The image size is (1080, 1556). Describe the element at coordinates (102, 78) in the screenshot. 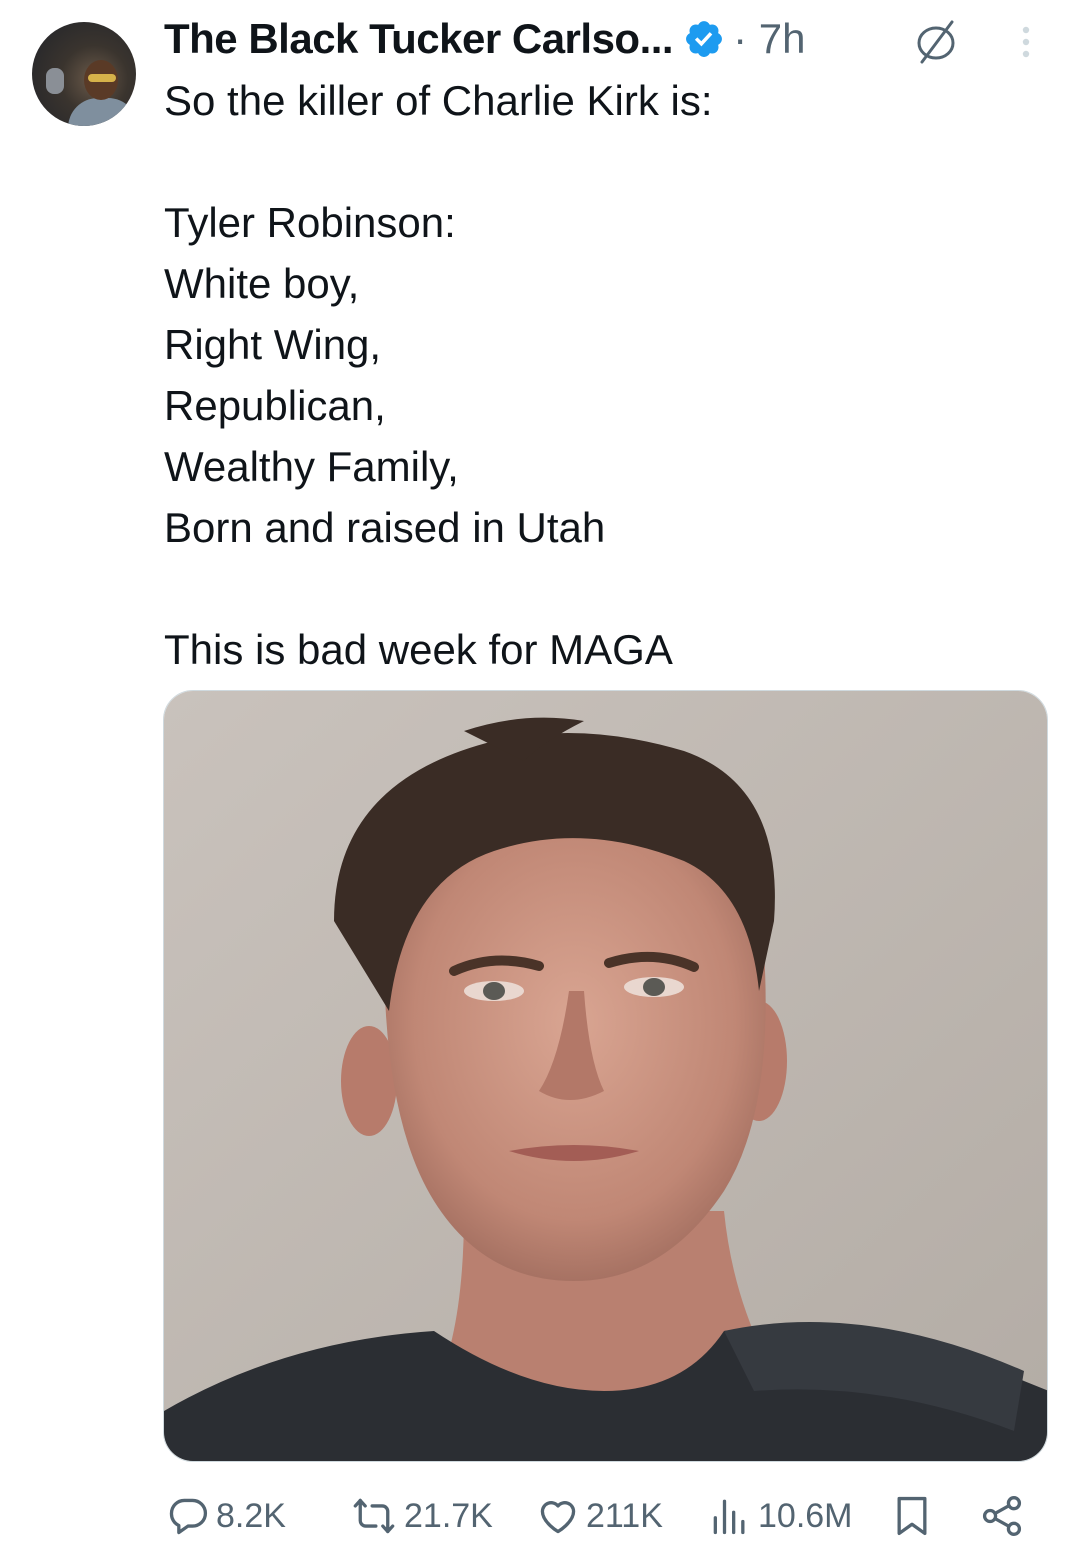

I see `avatar-glasses` at that location.